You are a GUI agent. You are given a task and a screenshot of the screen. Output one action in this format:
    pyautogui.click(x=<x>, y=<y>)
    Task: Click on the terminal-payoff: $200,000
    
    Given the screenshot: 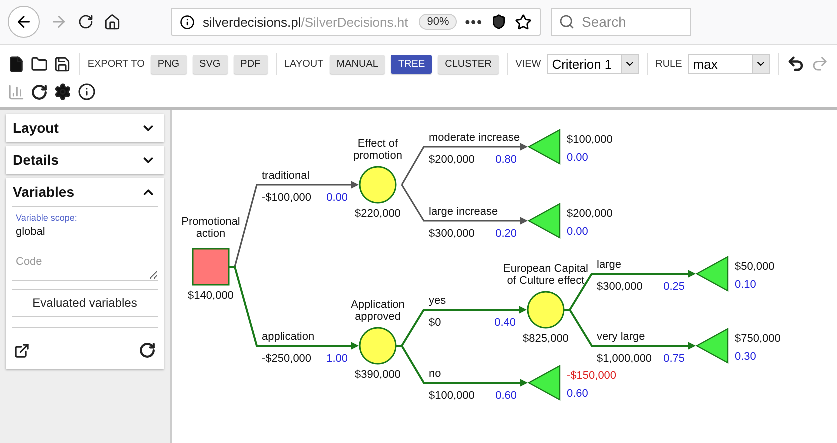 What is the action you would take?
    pyautogui.click(x=590, y=214)
    